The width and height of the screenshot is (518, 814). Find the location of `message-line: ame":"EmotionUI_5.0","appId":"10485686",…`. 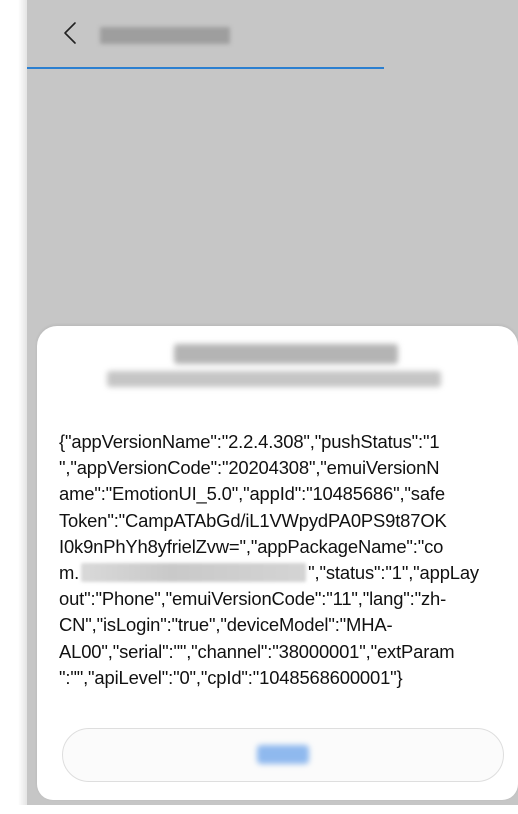

message-line: ame":"EmotionUI_5.0","appId":"10485686",… is located at coordinates (252, 494).